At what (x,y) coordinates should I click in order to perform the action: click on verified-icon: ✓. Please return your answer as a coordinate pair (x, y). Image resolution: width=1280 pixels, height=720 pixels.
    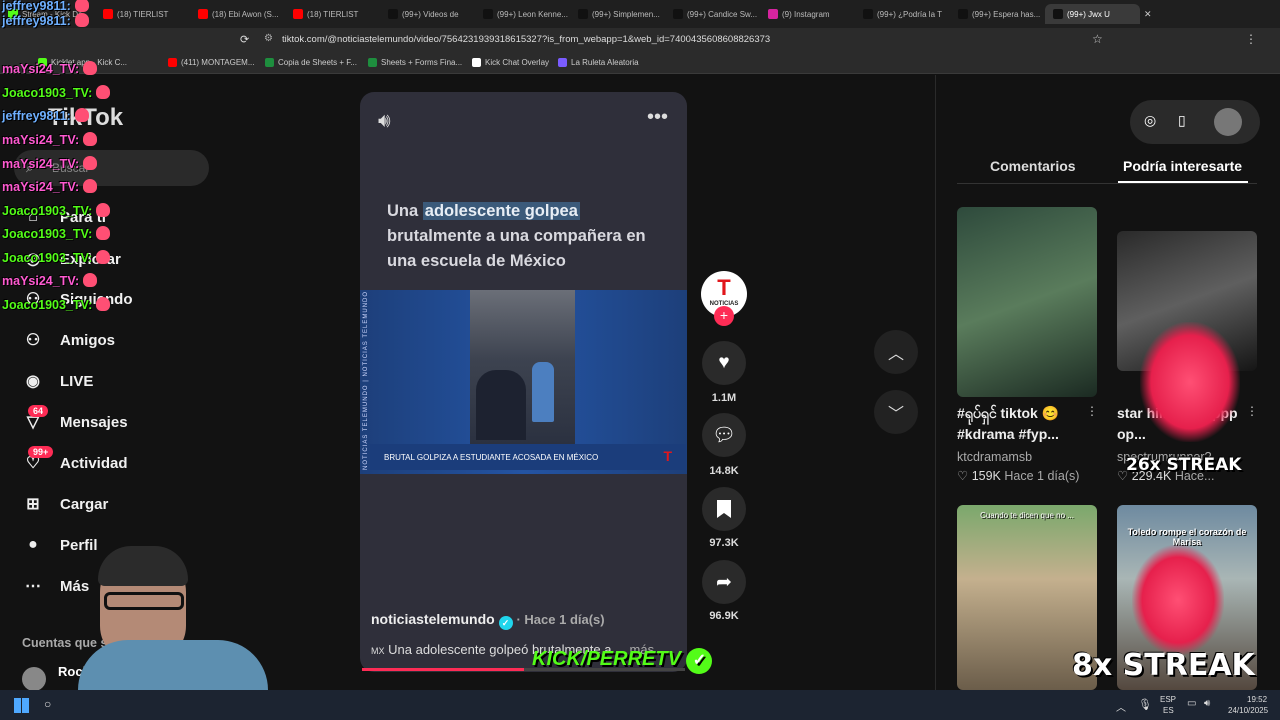
    Looking at the image, I should click on (505, 623).